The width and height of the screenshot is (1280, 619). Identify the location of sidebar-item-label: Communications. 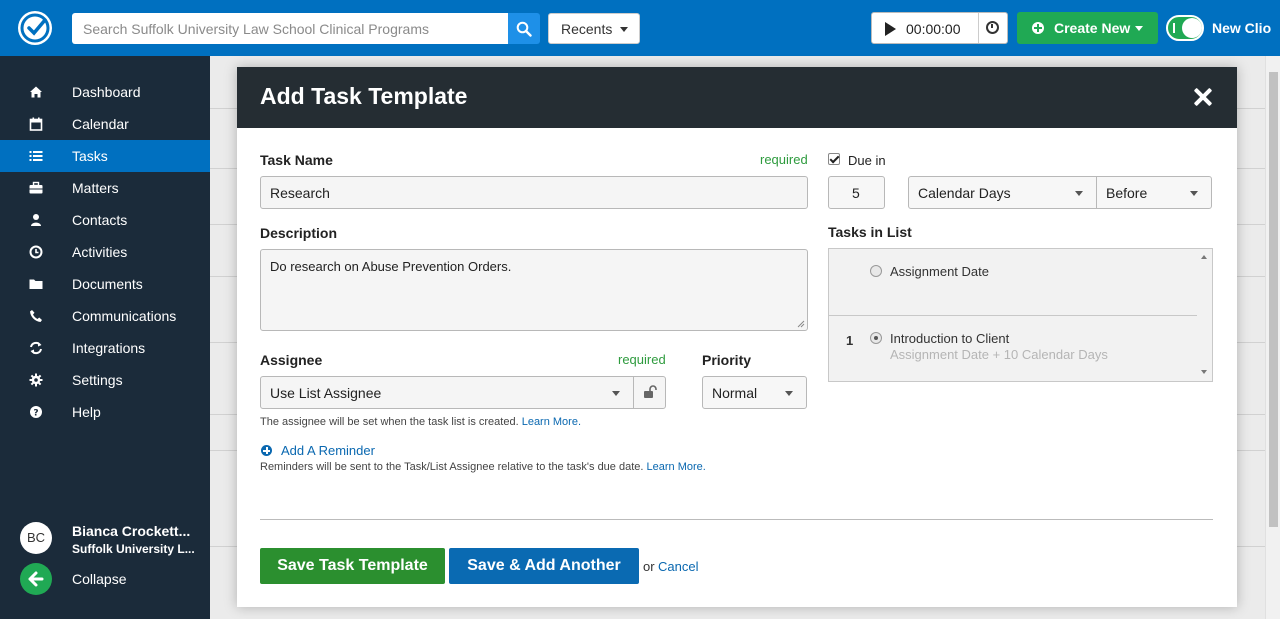
(124, 316).